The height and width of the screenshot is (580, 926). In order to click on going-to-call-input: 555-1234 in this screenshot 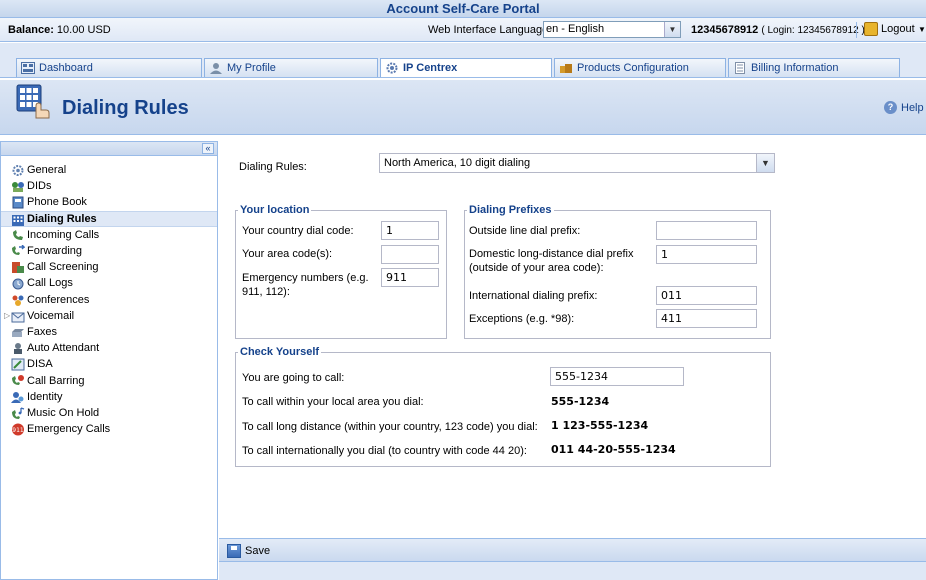, I will do `click(617, 376)`.